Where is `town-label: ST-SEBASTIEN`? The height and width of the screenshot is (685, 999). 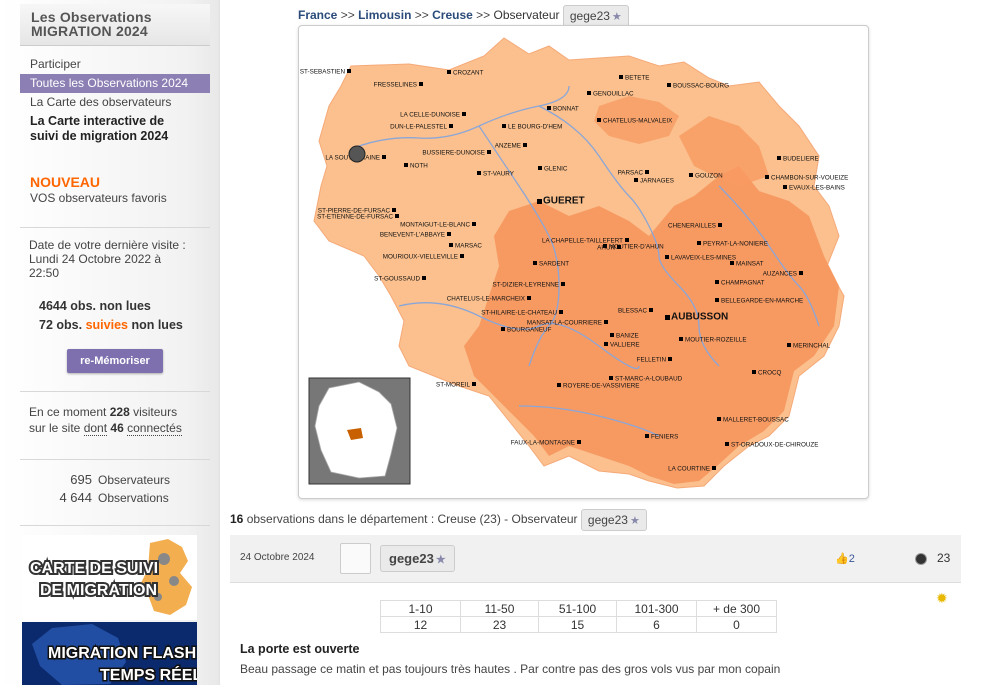 town-label: ST-SEBASTIEN is located at coordinates (323, 72).